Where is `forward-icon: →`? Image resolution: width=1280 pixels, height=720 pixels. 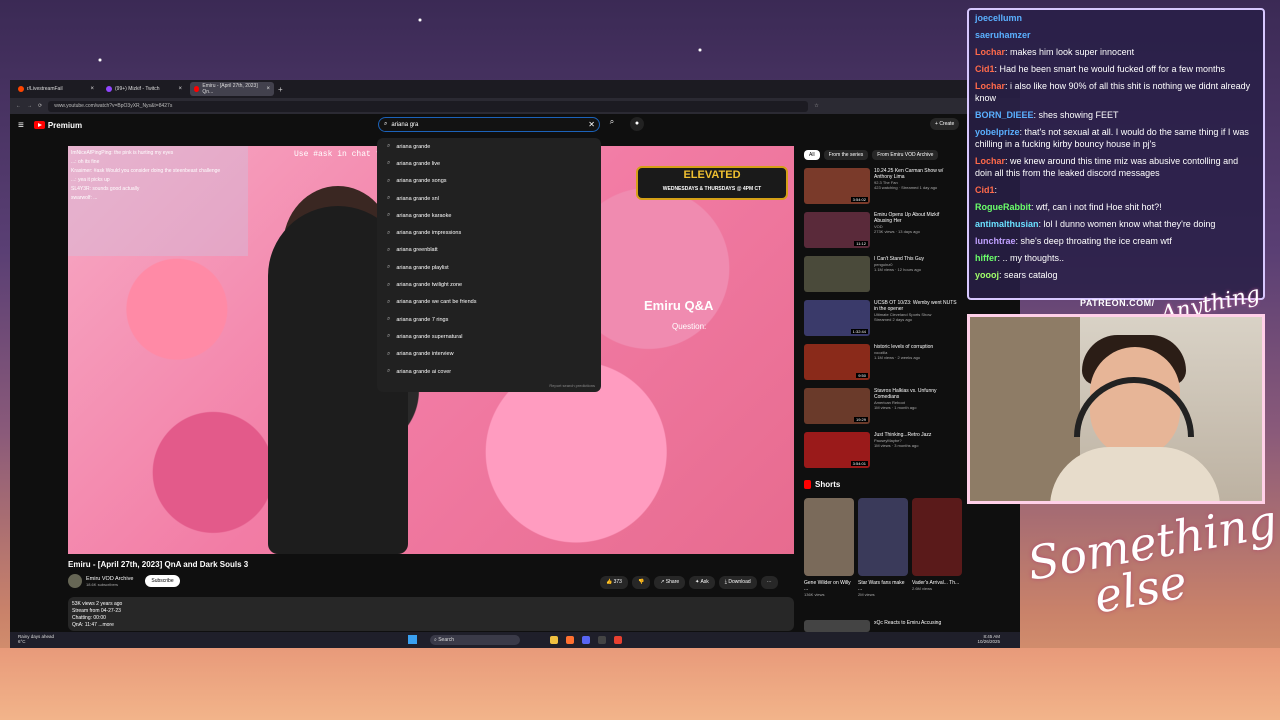
forward-icon: → is located at coordinates (29, 106).